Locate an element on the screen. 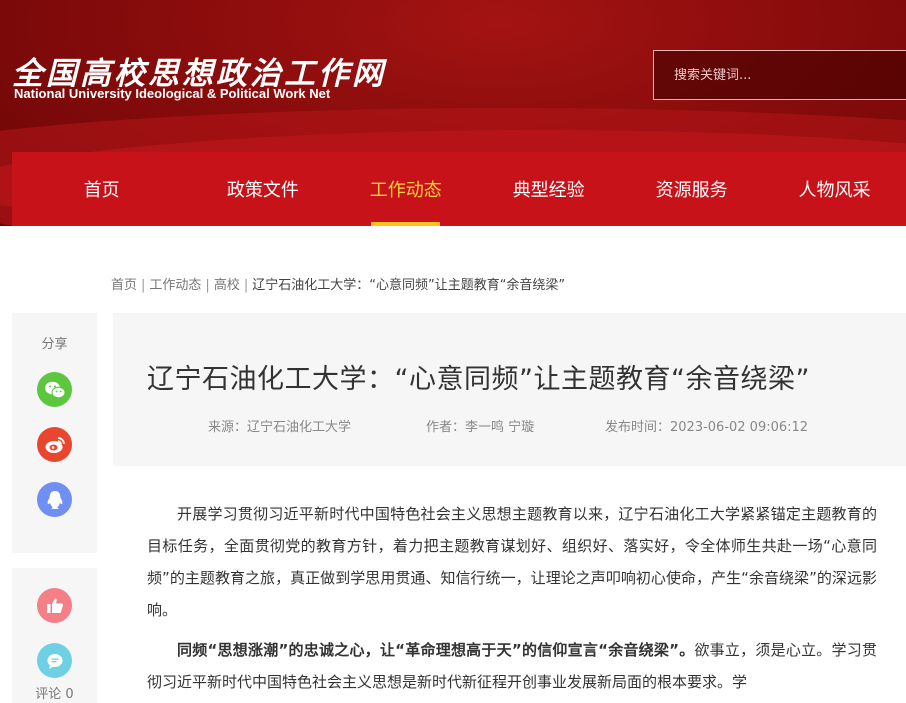  like-icon is located at coordinates (54, 605).